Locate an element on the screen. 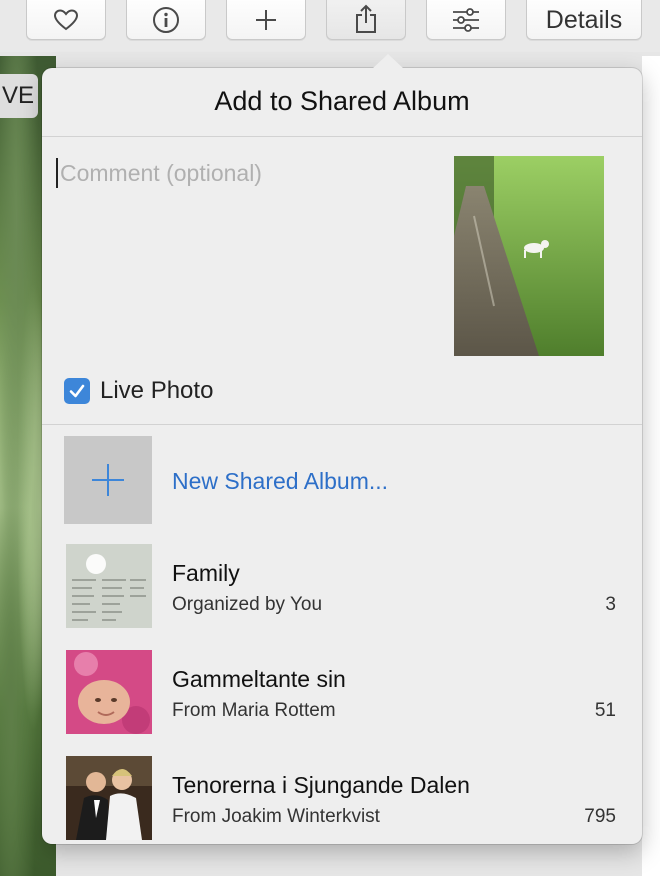  sliders-icon is located at coordinates (466, 20).